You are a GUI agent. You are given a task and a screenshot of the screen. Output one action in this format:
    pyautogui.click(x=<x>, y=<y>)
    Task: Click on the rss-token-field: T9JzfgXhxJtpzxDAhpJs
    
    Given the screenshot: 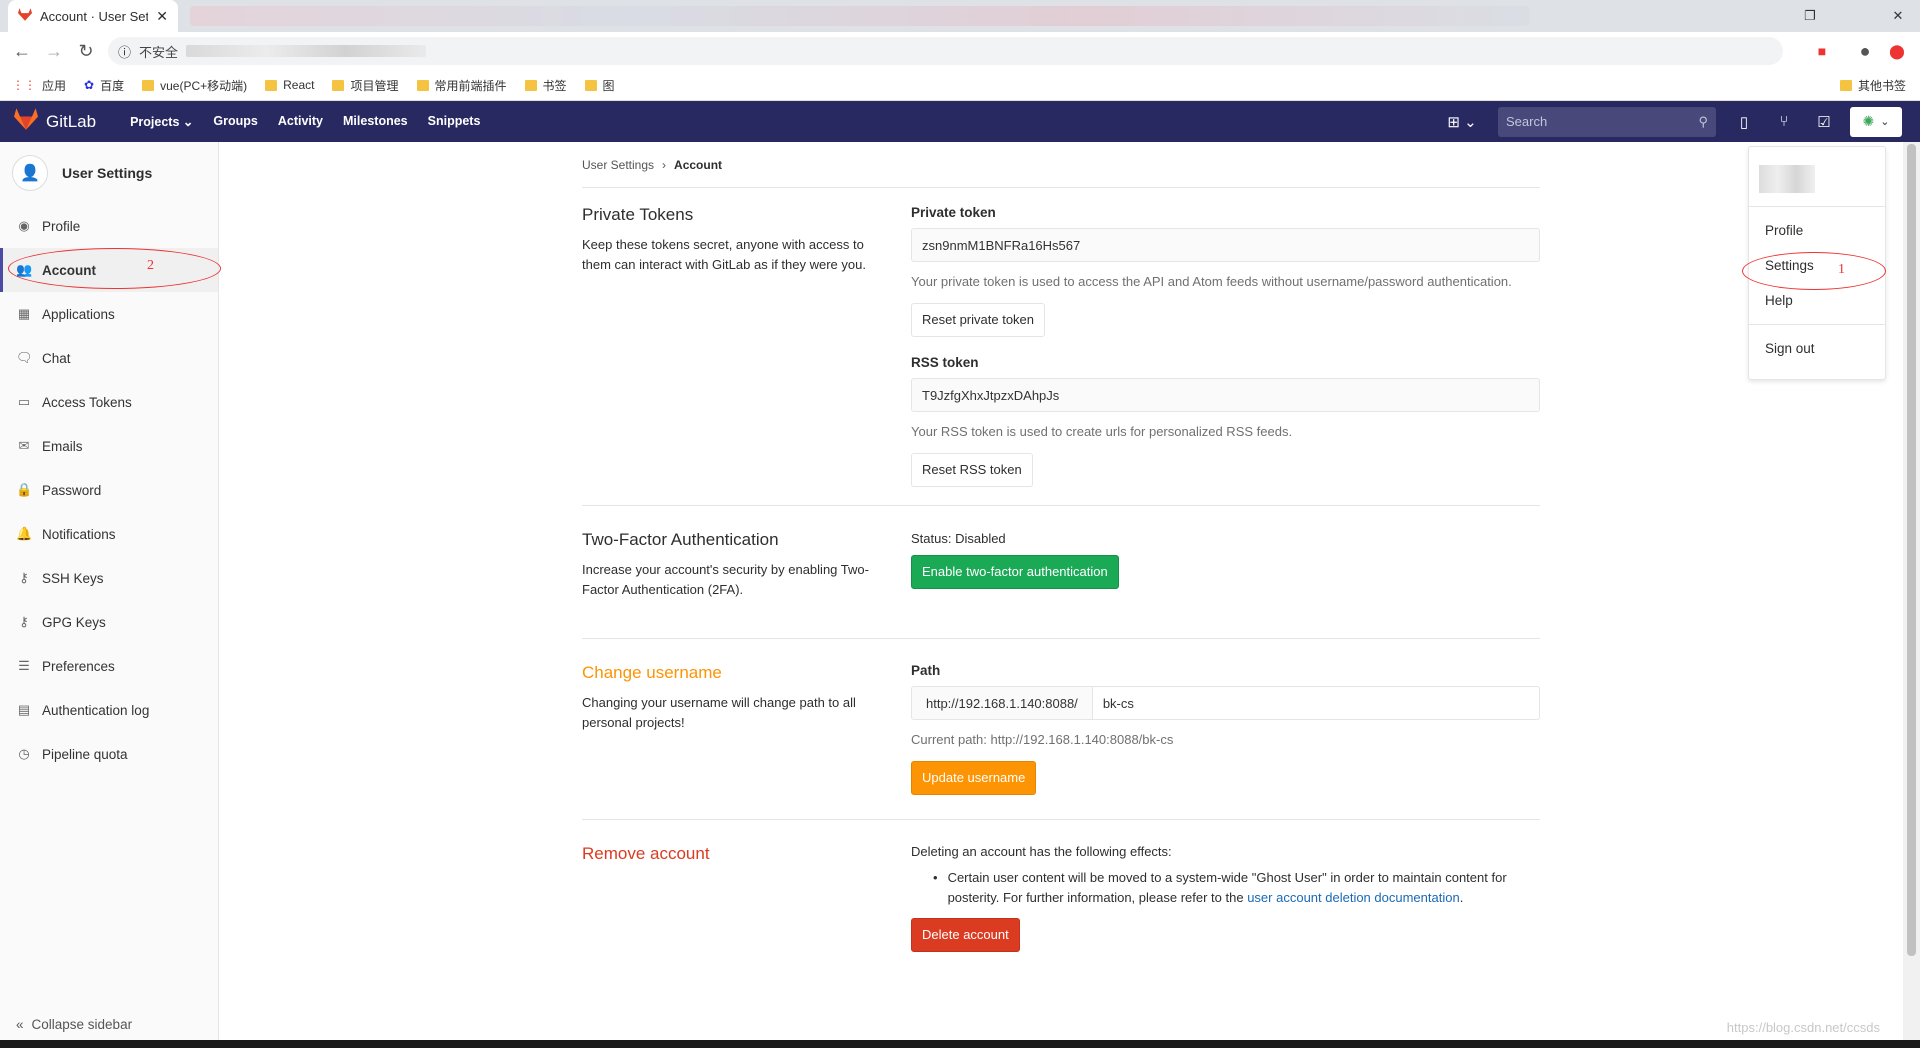 What is the action you would take?
    pyautogui.click(x=1225, y=395)
    